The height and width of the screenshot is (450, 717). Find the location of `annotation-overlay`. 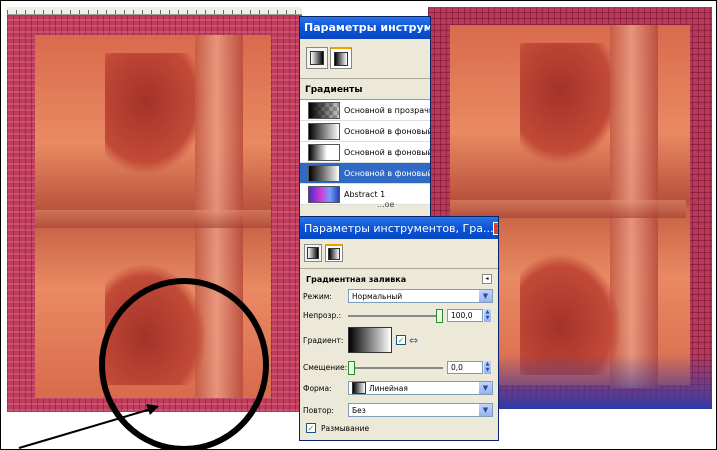

annotation-overlay is located at coordinates (143, 363).